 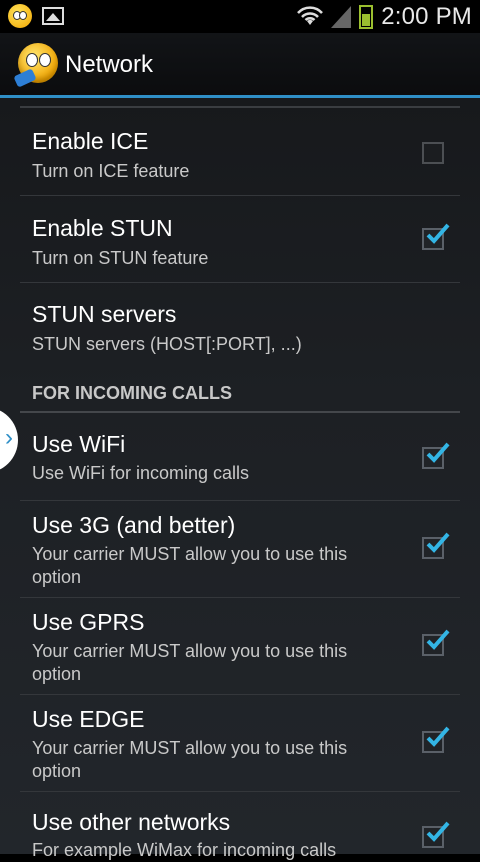 I want to click on pref-title: Use GPRS, so click(x=88, y=622).